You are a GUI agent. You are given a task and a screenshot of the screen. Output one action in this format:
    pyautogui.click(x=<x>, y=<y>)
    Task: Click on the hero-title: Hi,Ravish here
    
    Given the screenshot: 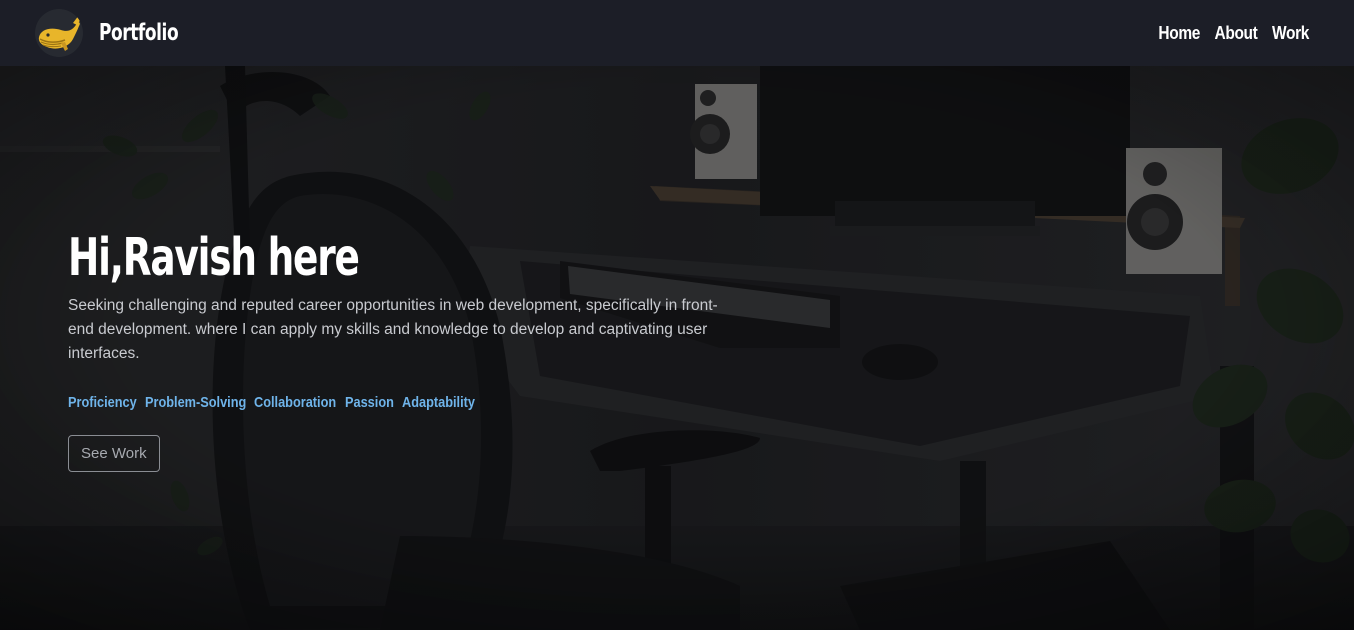 What is the action you would take?
    pyautogui.click(x=214, y=258)
    